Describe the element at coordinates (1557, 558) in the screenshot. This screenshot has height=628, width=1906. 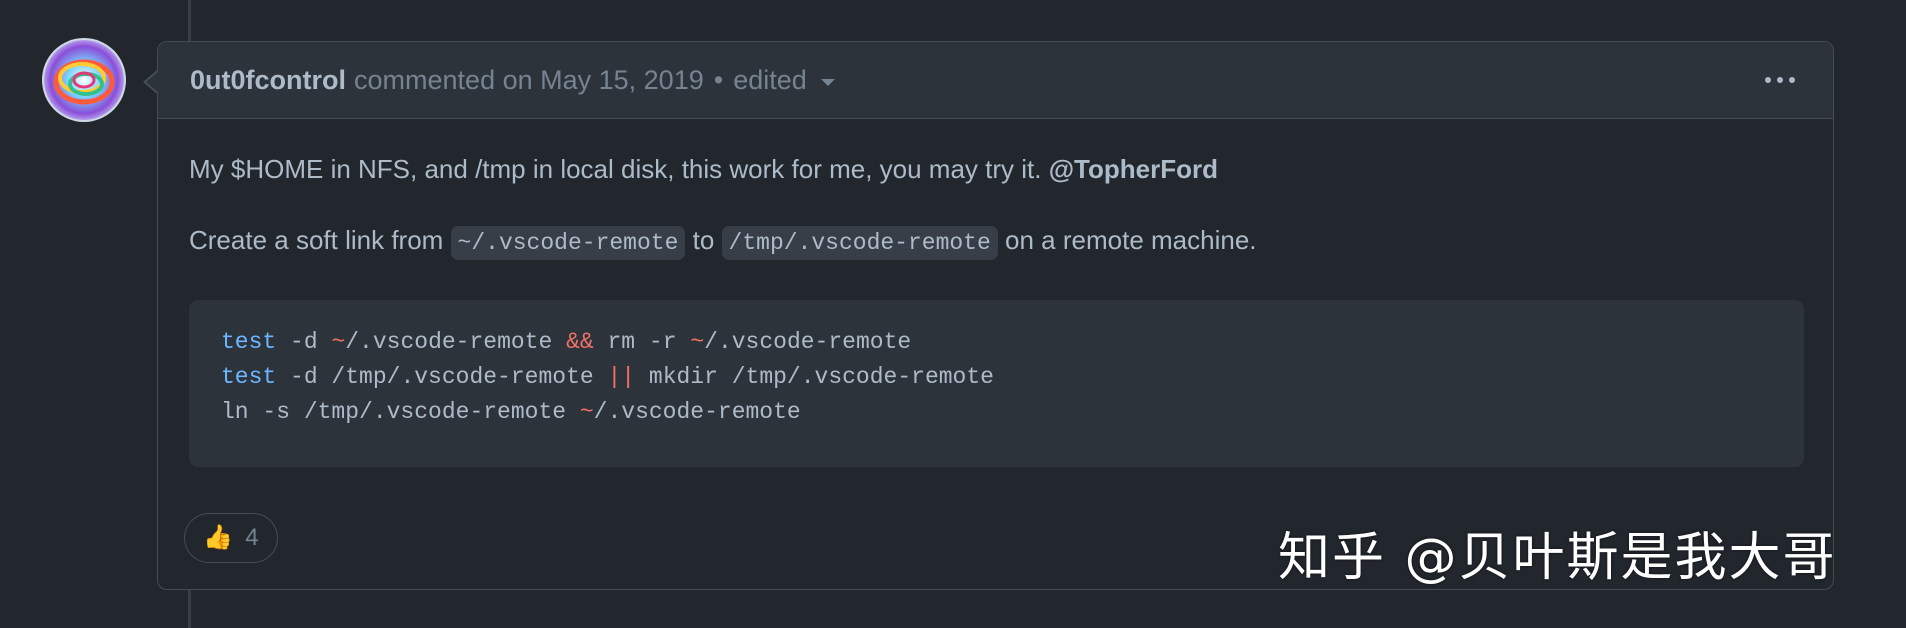
I see `watermark: 知乎 @贝叶斯是我大哥` at that location.